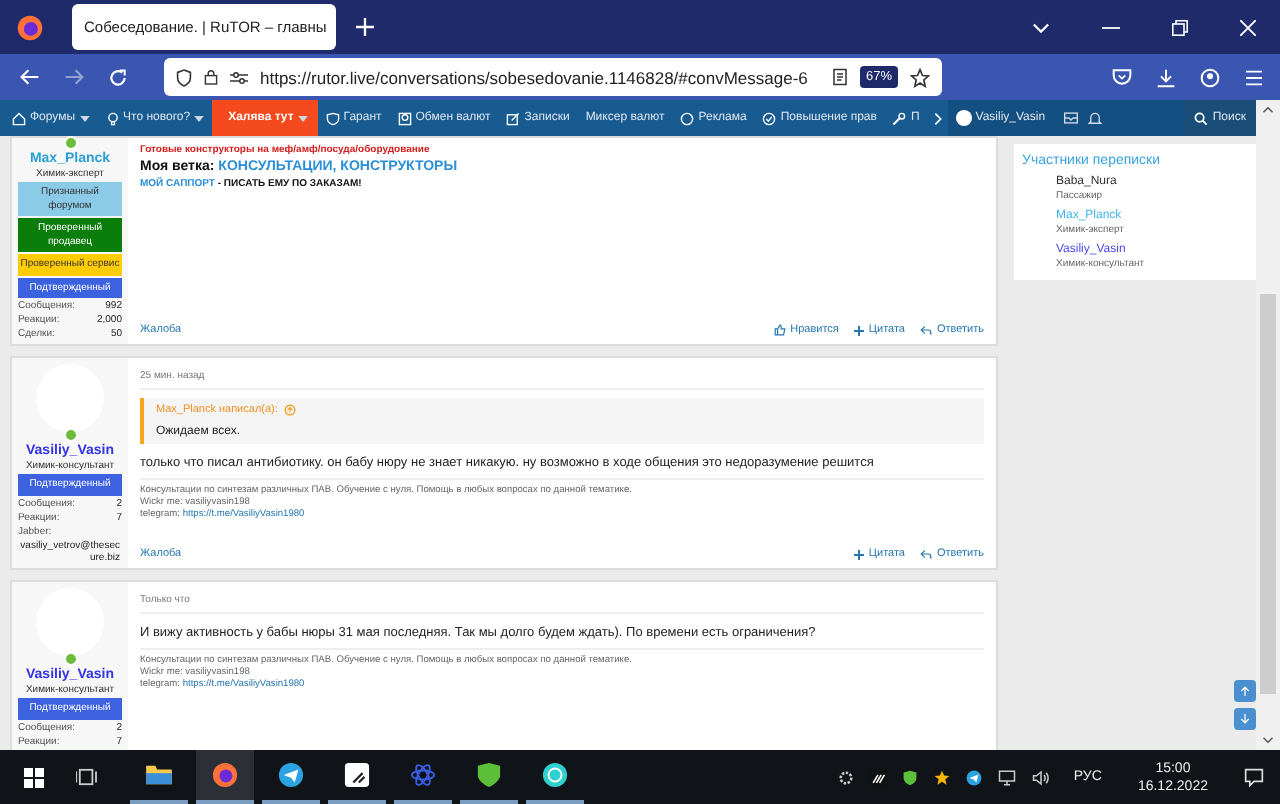  I want to click on arrow-down-icon, so click(1245, 719).